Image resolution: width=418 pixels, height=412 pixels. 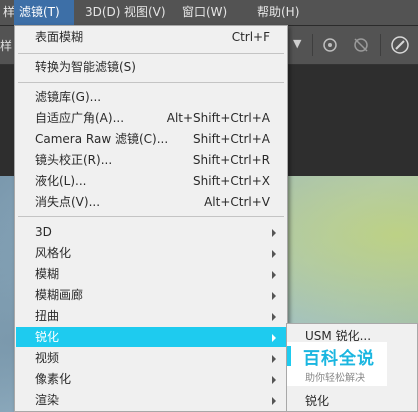 What do you see at coordinates (204, 12) in the screenshot?
I see `menu-window: 窗口(W)` at bounding box center [204, 12].